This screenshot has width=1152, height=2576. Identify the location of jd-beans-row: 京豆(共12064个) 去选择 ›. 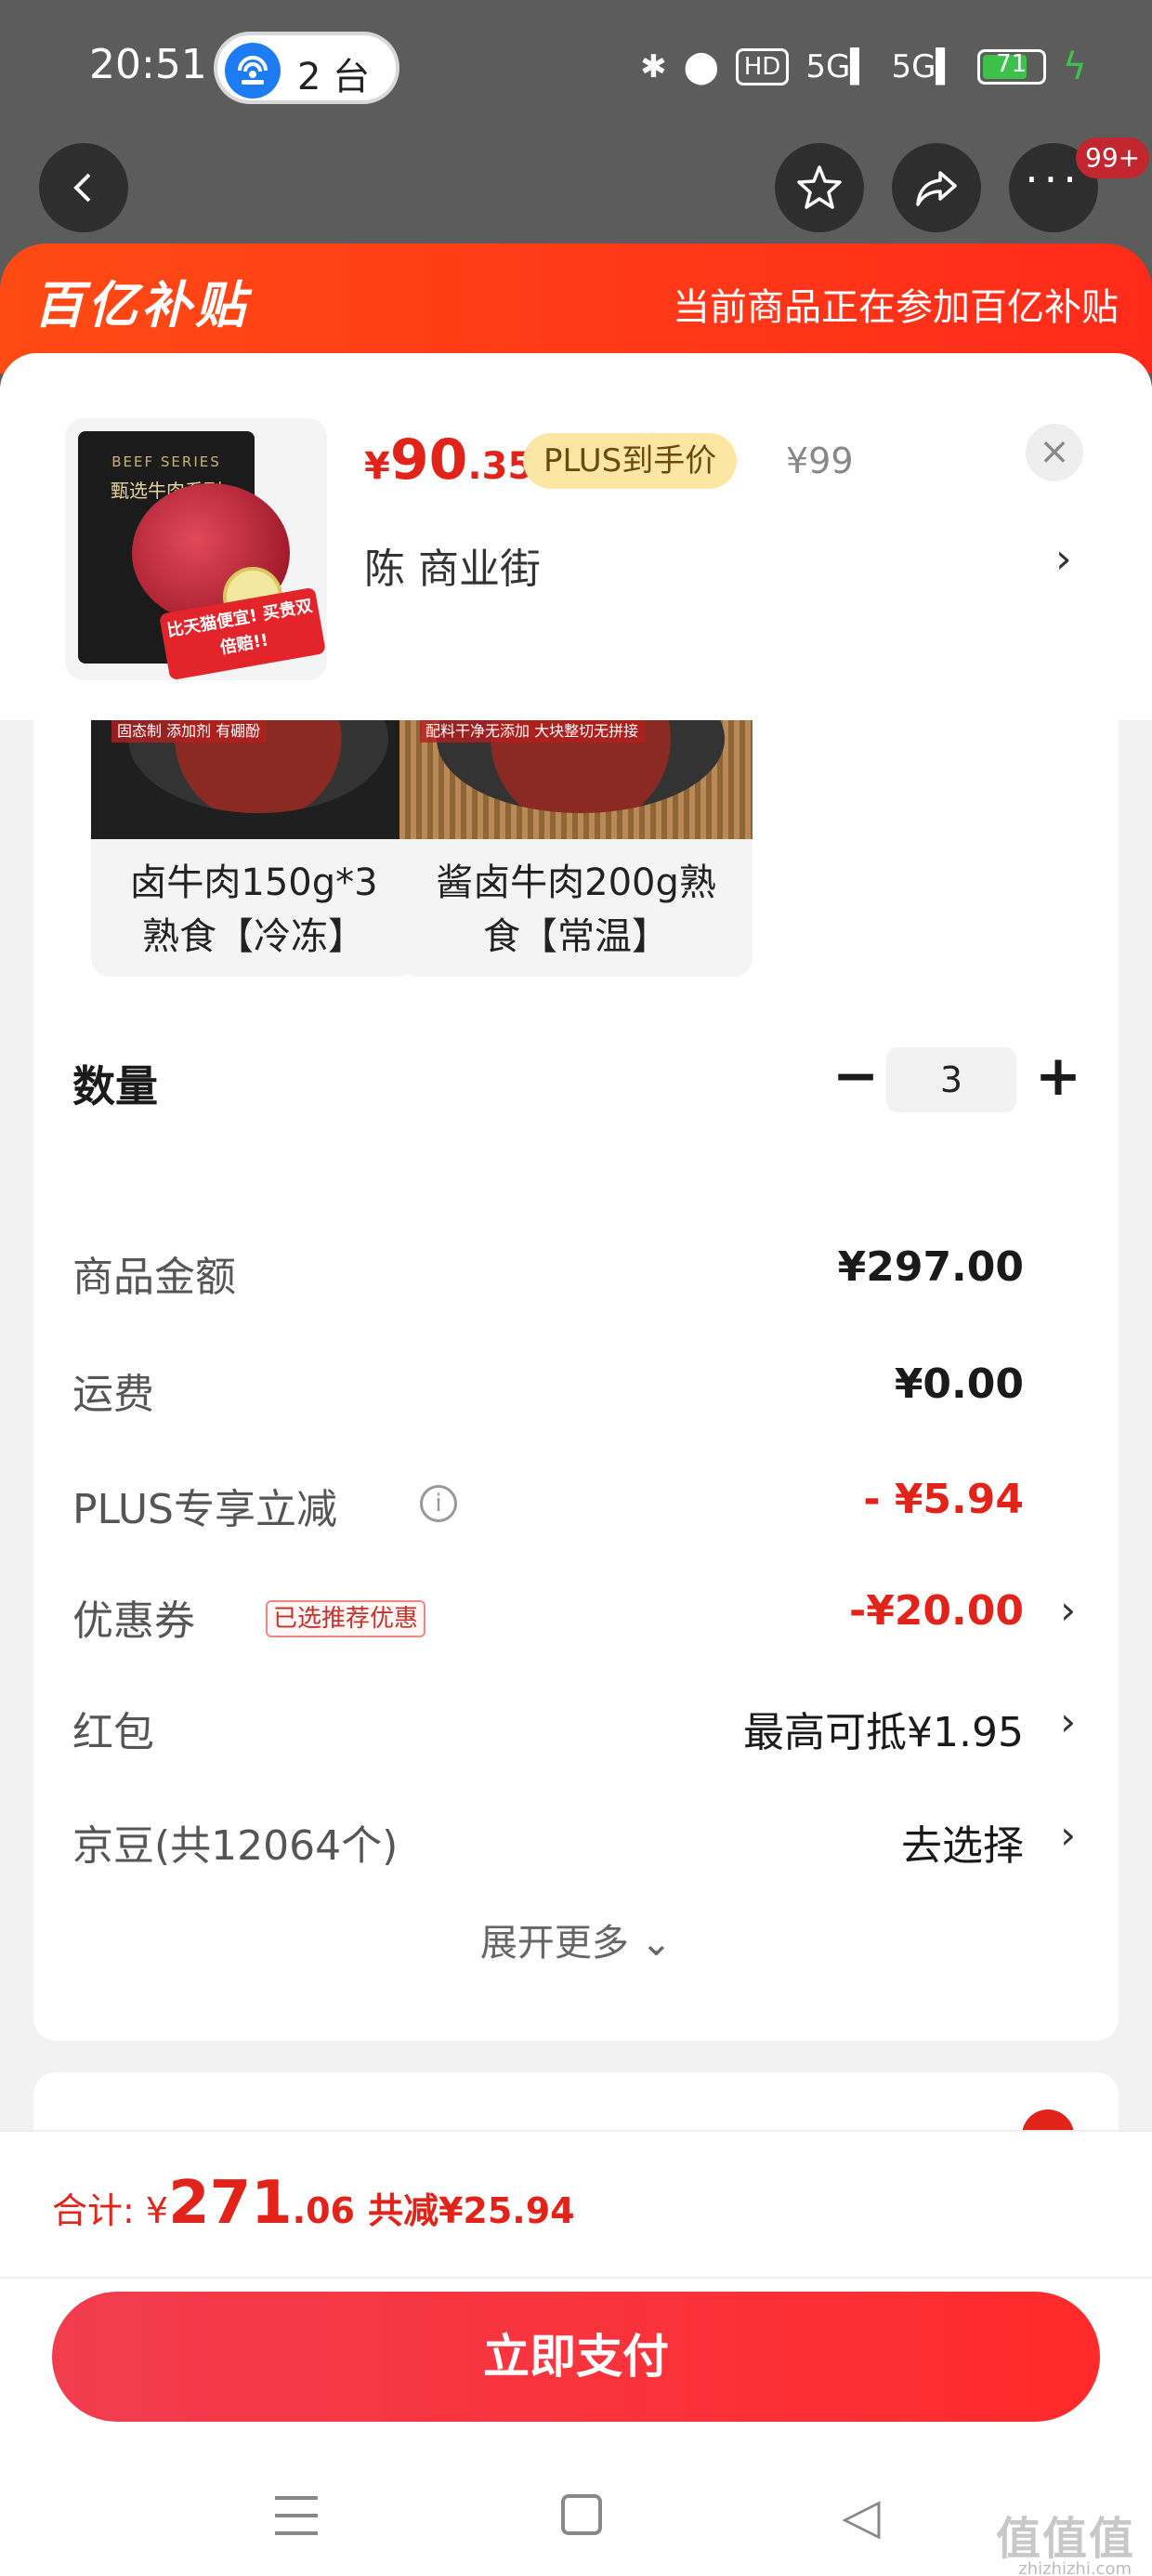
(576, 1837).